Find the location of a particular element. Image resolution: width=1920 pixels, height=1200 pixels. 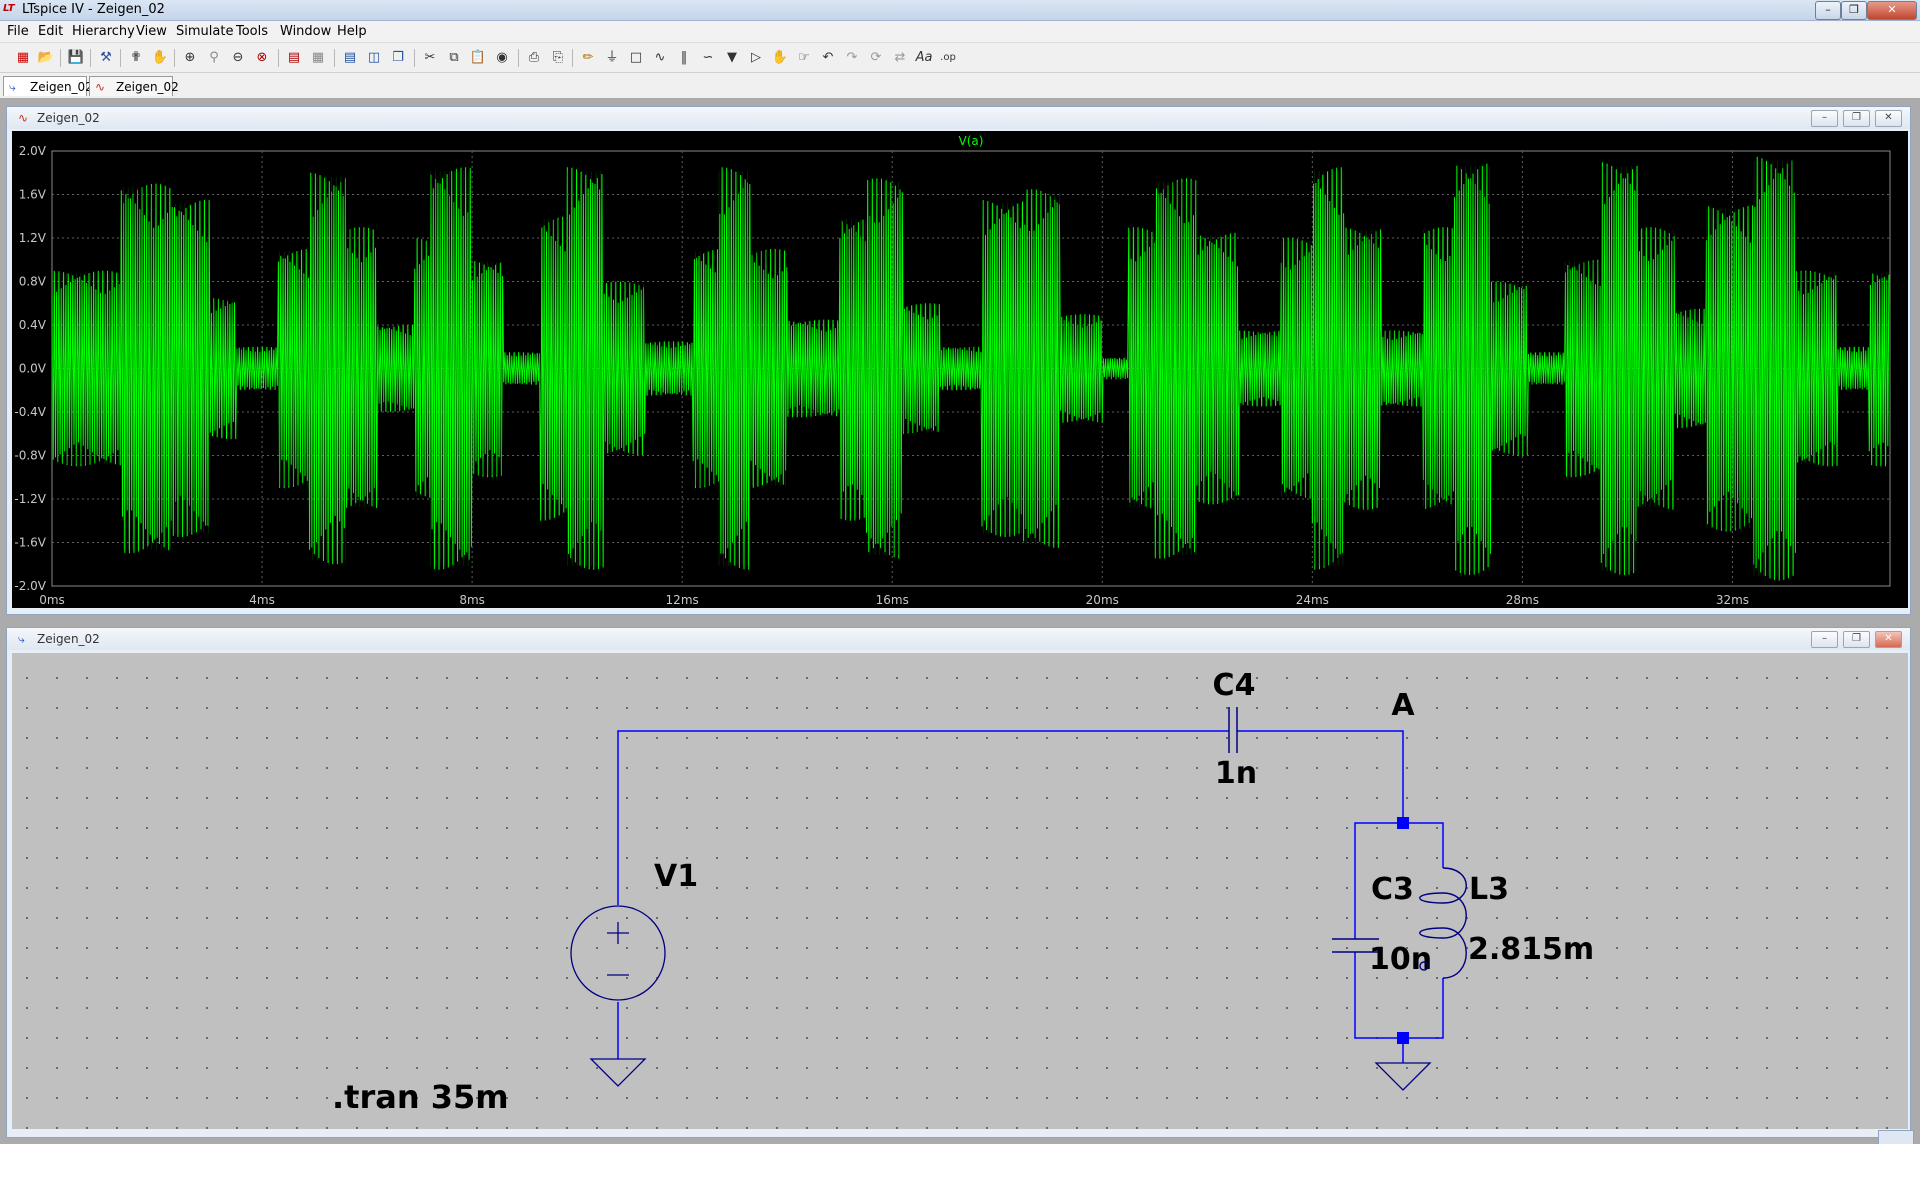

y-tick-label: -0.8V is located at coordinates (30, 456).